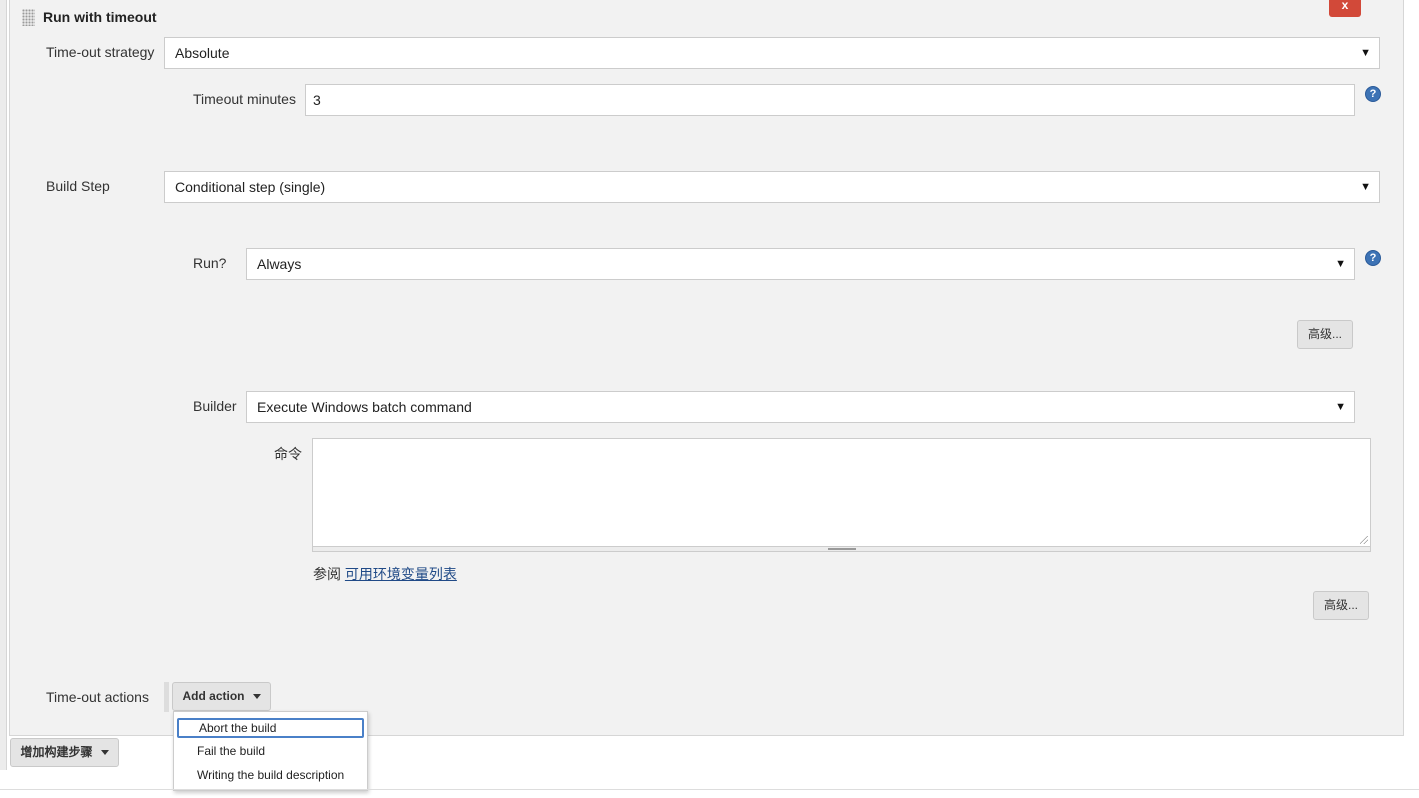 The width and height of the screenshot is (1419, 798). What do you see at coordinates (327, 574) in the screenshot?
I see `see-prefix: 参阅` at bounding box center [327, 574].